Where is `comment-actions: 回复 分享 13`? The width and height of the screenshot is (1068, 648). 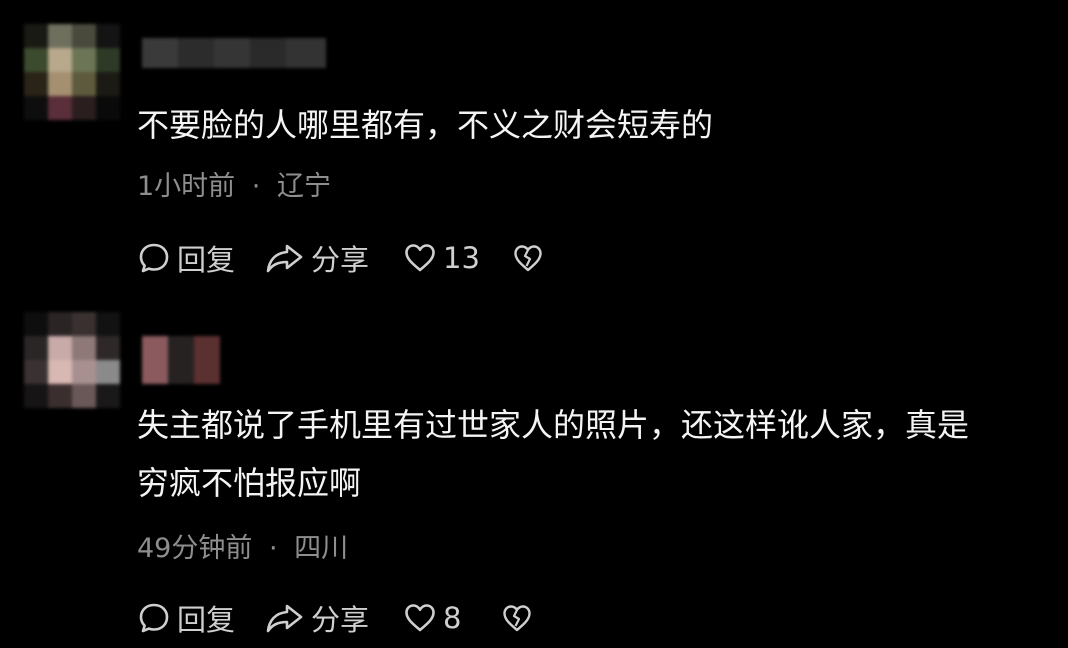
comment-actions: 回复 分享 13 is located at coordinates (340, 258).